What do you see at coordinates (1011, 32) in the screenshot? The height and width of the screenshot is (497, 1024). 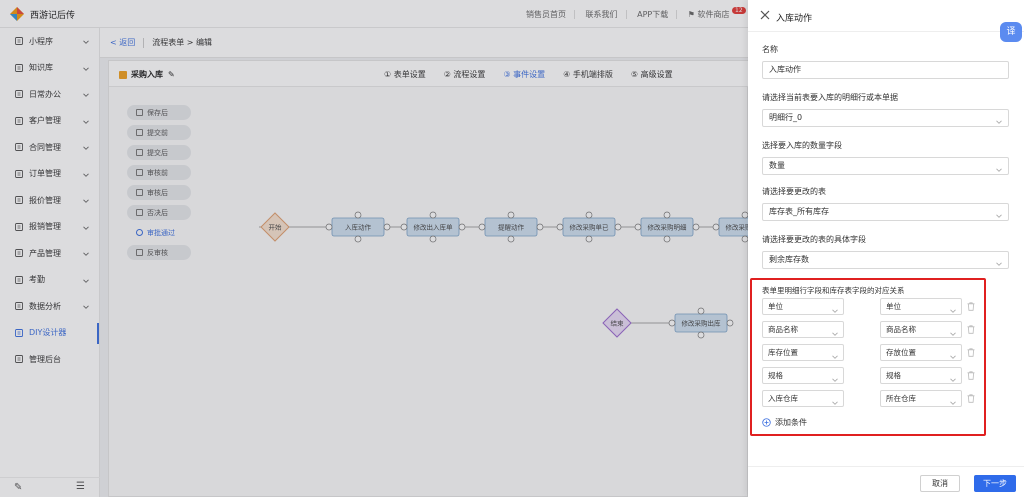 I see `translate-button: 译` at bounding box center [1011, 32].